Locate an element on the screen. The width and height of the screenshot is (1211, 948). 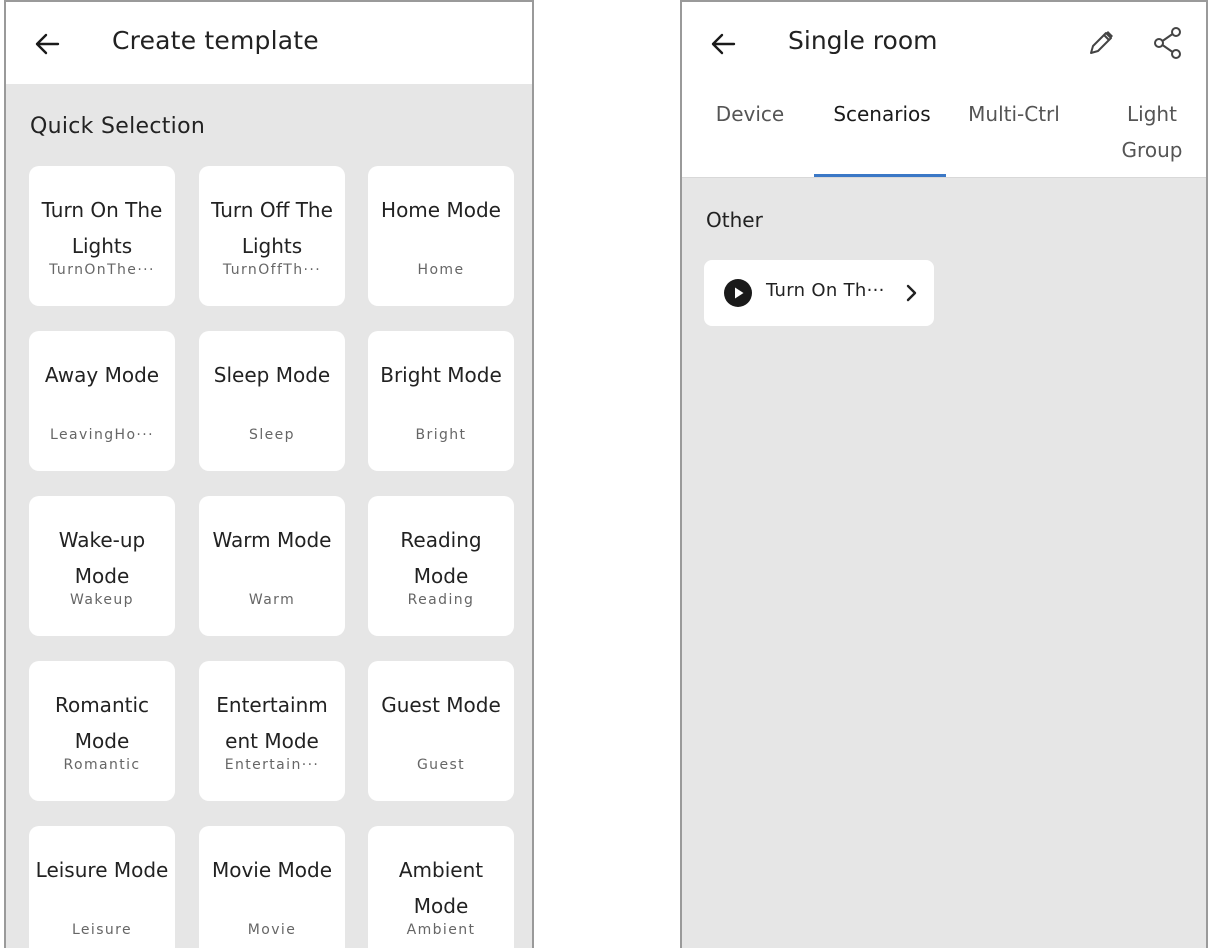
template-name: Leisure Mode is located at coordinates (102, 870).